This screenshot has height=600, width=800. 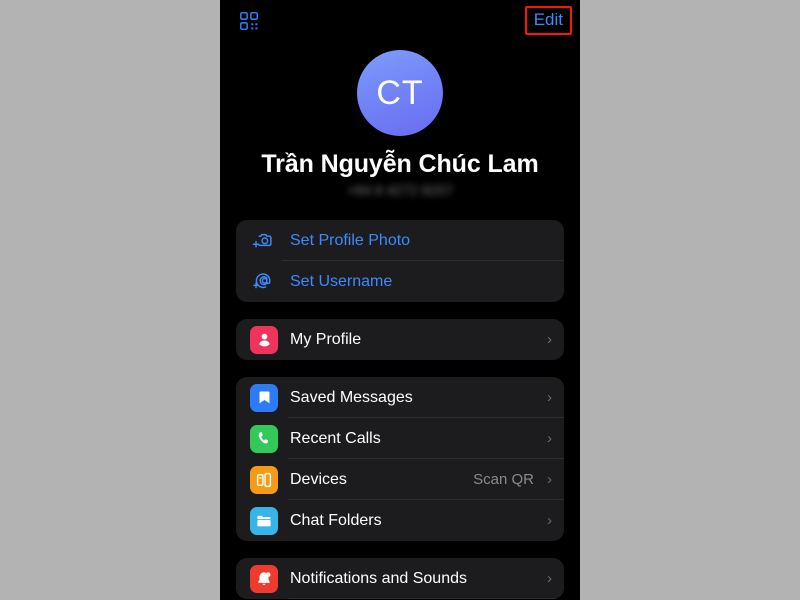 I want to click on row-set-profile-photo: Set Profile Photo, so click(x=400, y=240).